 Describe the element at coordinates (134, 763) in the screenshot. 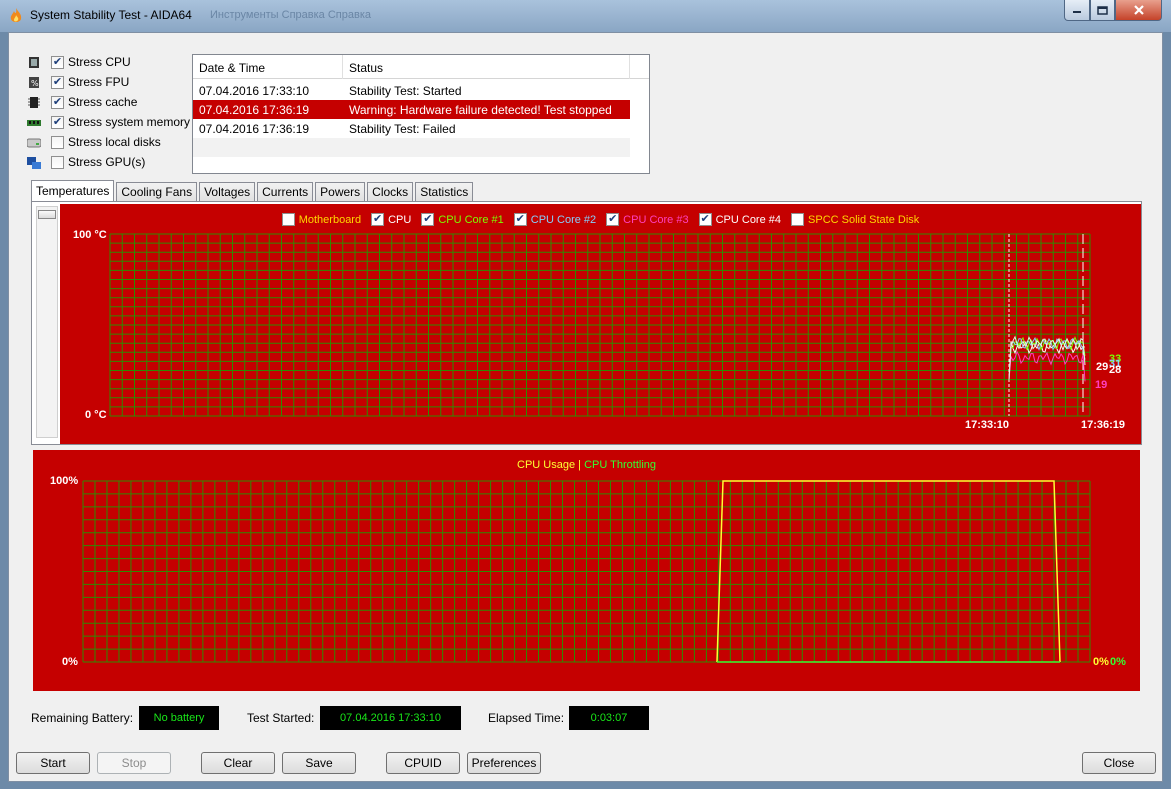

I see `stop-button: Stop` at that location.